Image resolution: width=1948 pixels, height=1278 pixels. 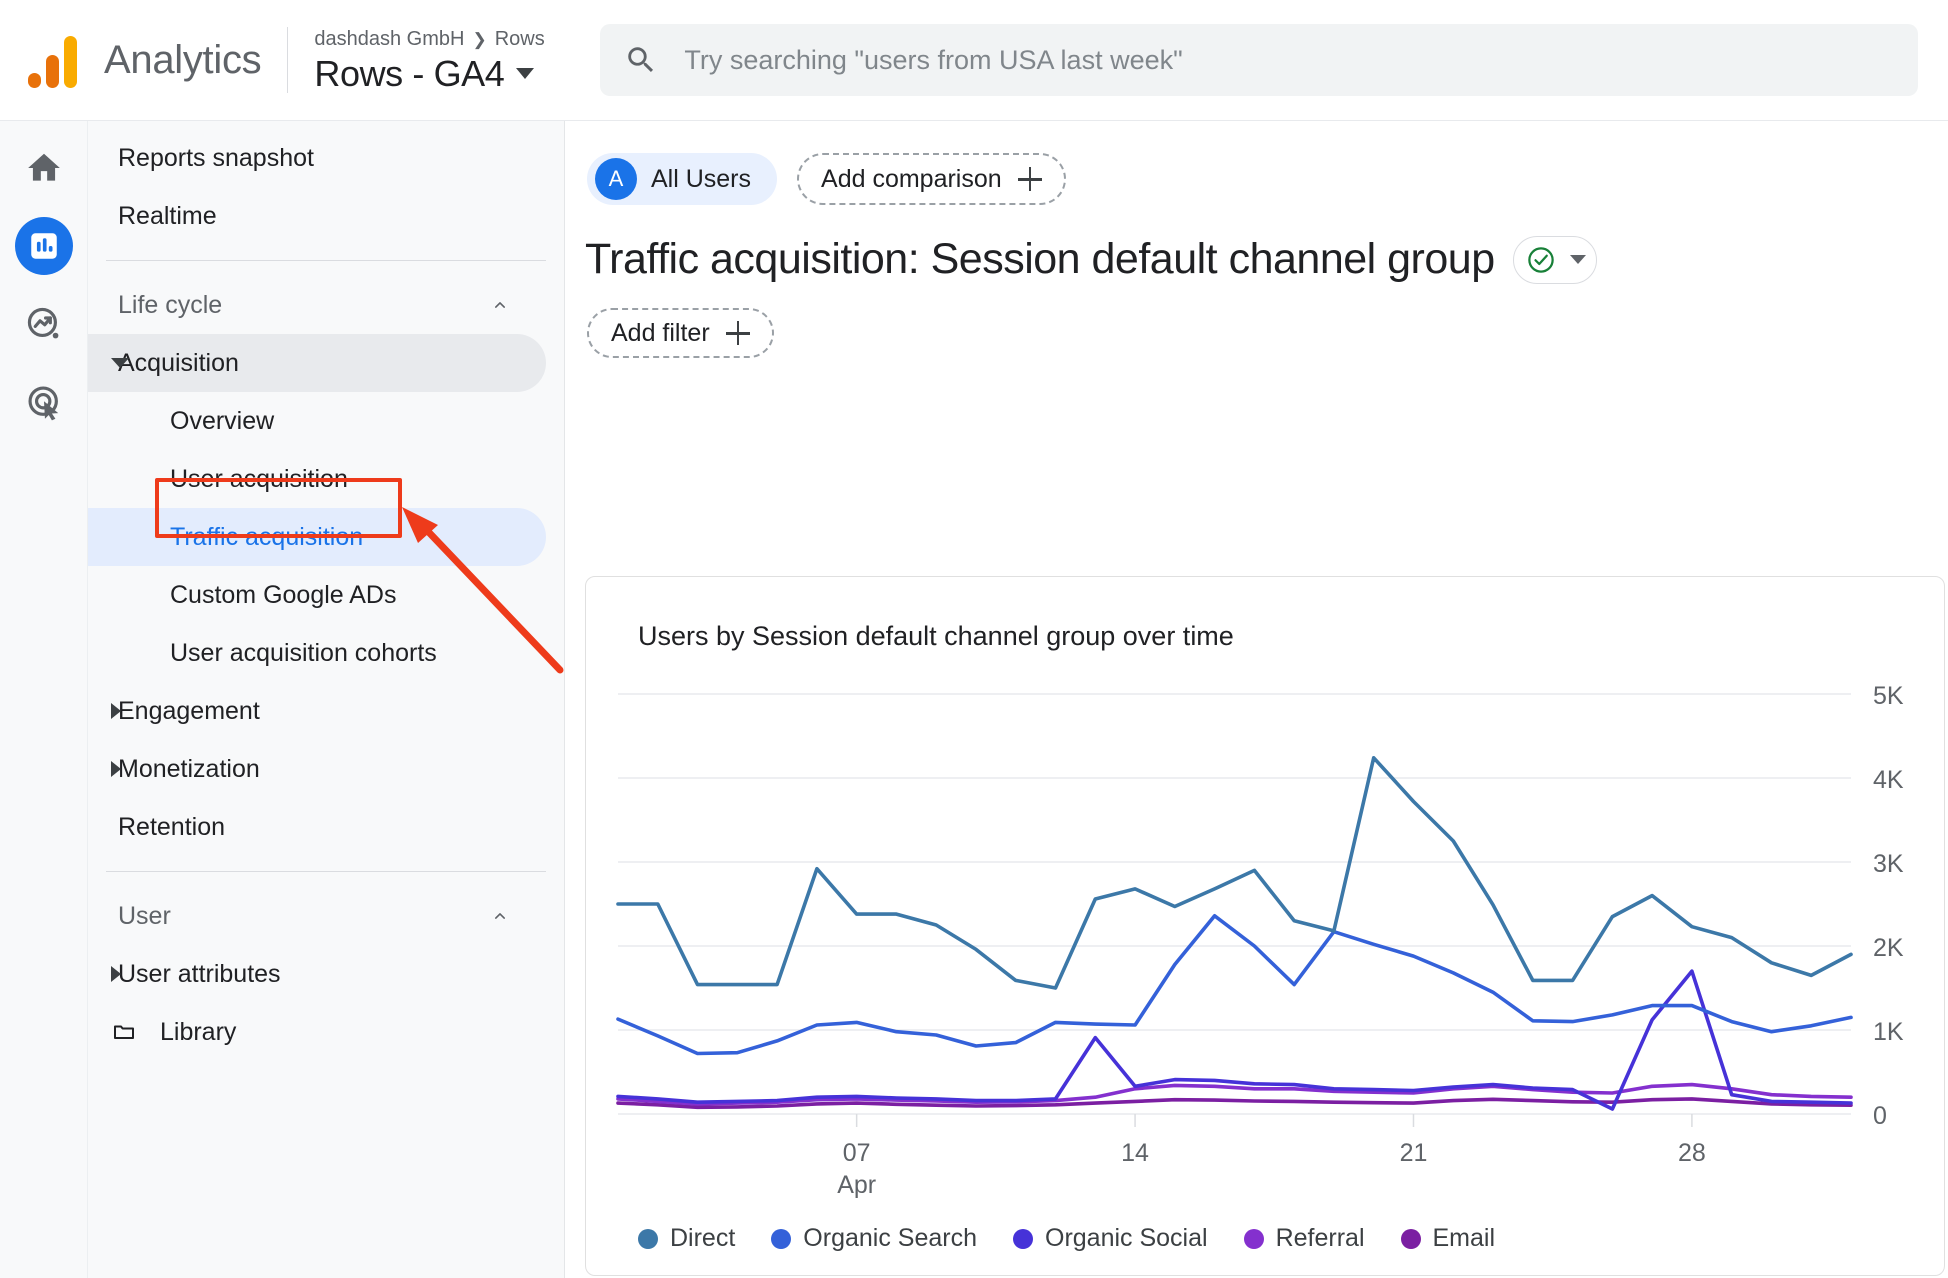 What do you see at coordinates (288, 60) in the screenshot?
I see `header-divider` at bounding box center [288, 60].